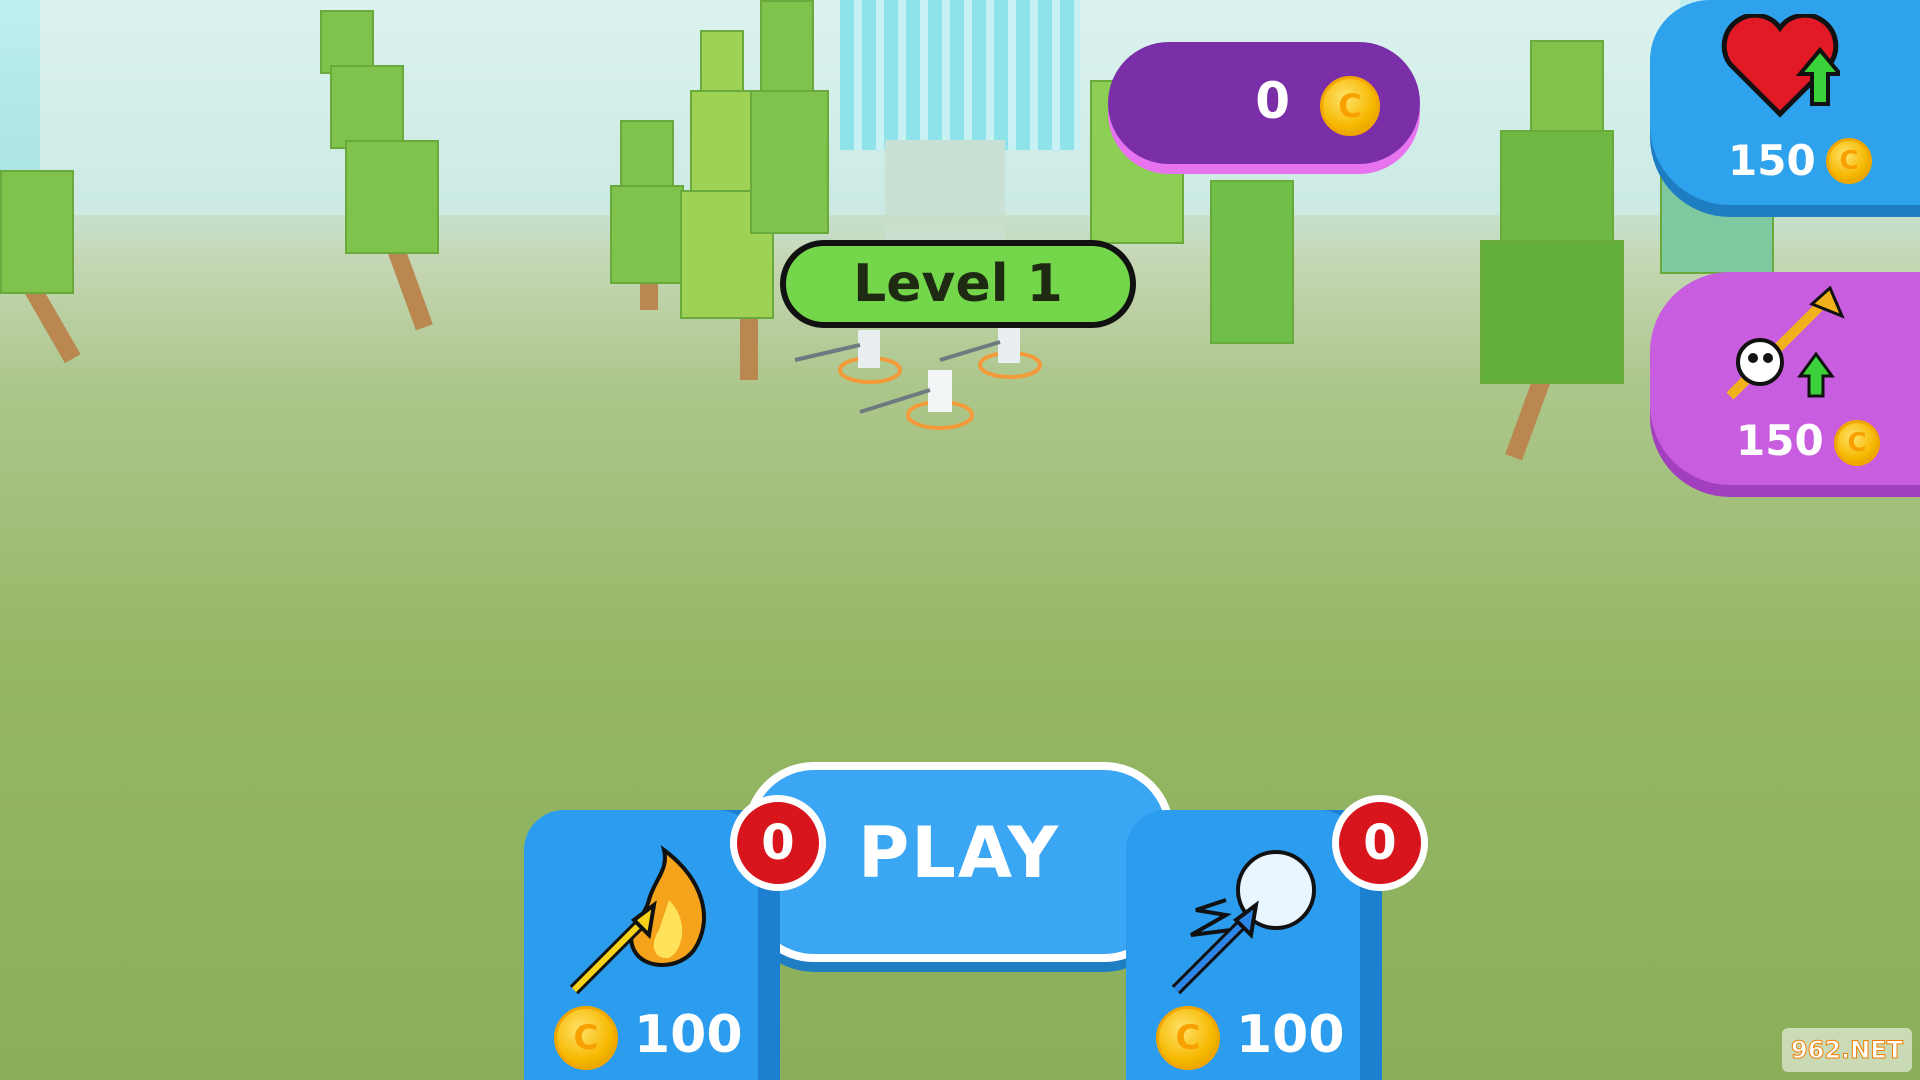 This screenshot has width=1920, height=1080. Describe the element at coordinates (1772, 160) in the screenshot. I see `health-upgrade-price: 150` at that location.